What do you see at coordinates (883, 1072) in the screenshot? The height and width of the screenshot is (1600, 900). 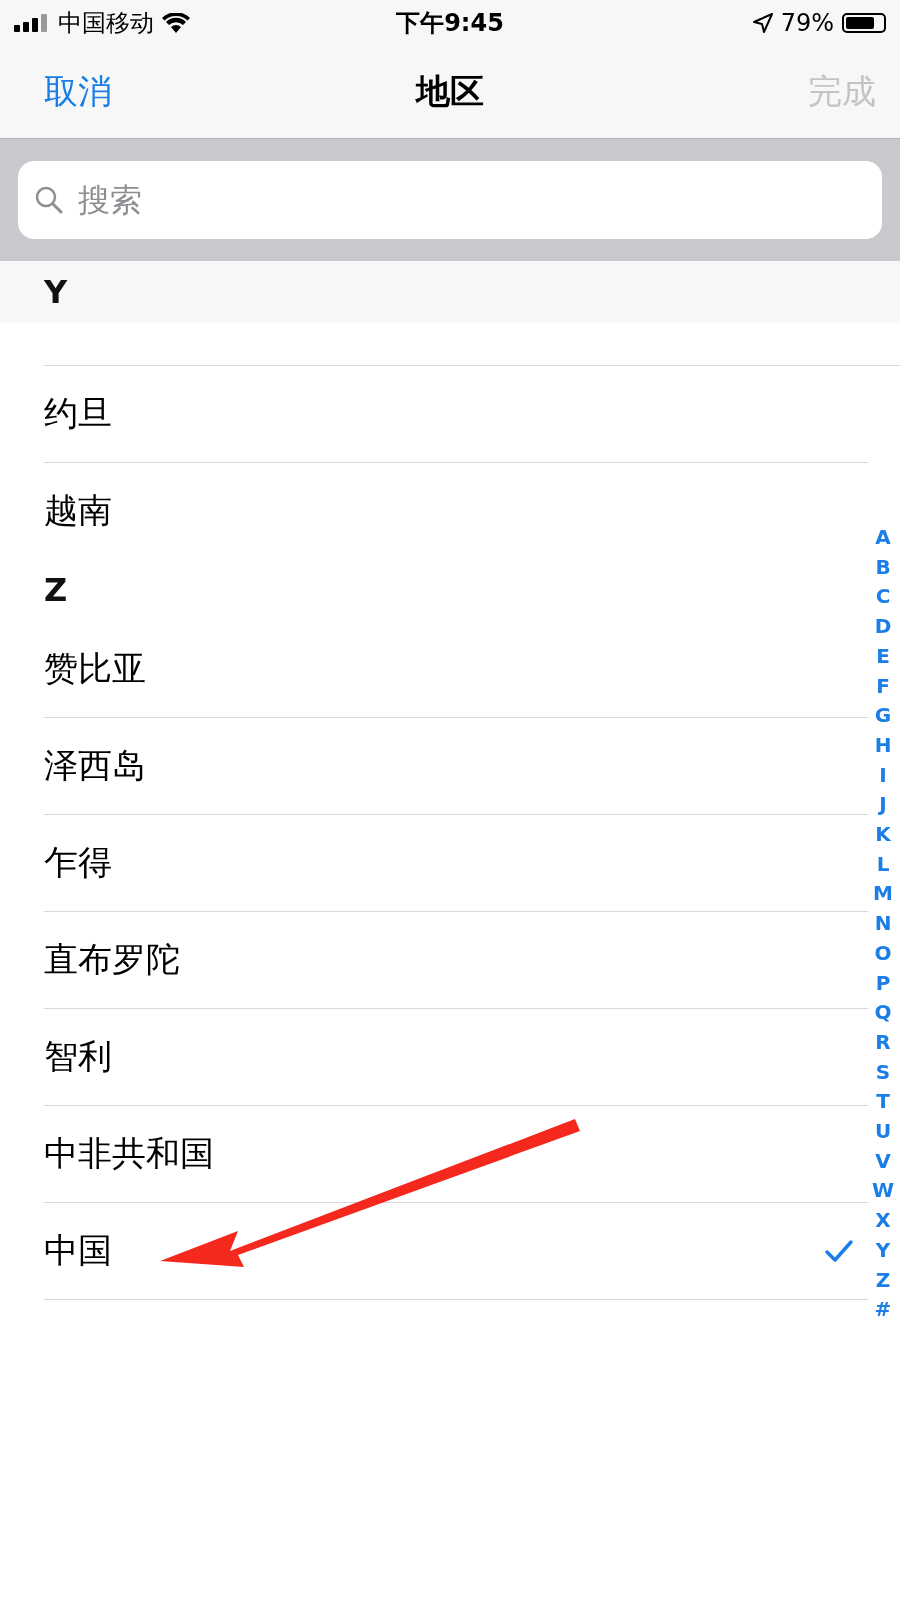 I see `index-letter: S` at bounding box center [883, 1072].